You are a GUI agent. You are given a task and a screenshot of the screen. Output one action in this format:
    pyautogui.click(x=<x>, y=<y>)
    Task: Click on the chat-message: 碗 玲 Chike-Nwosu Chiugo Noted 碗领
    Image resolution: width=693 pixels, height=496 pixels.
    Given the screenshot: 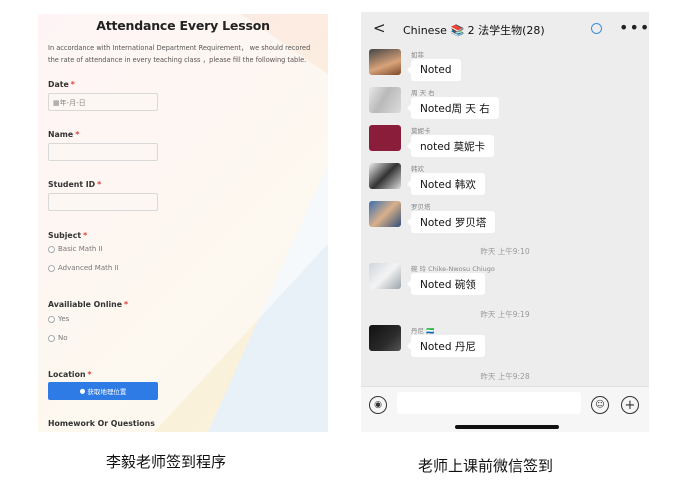 What is the action you would take?
    pyautogui.click(x=504, y=281)
    